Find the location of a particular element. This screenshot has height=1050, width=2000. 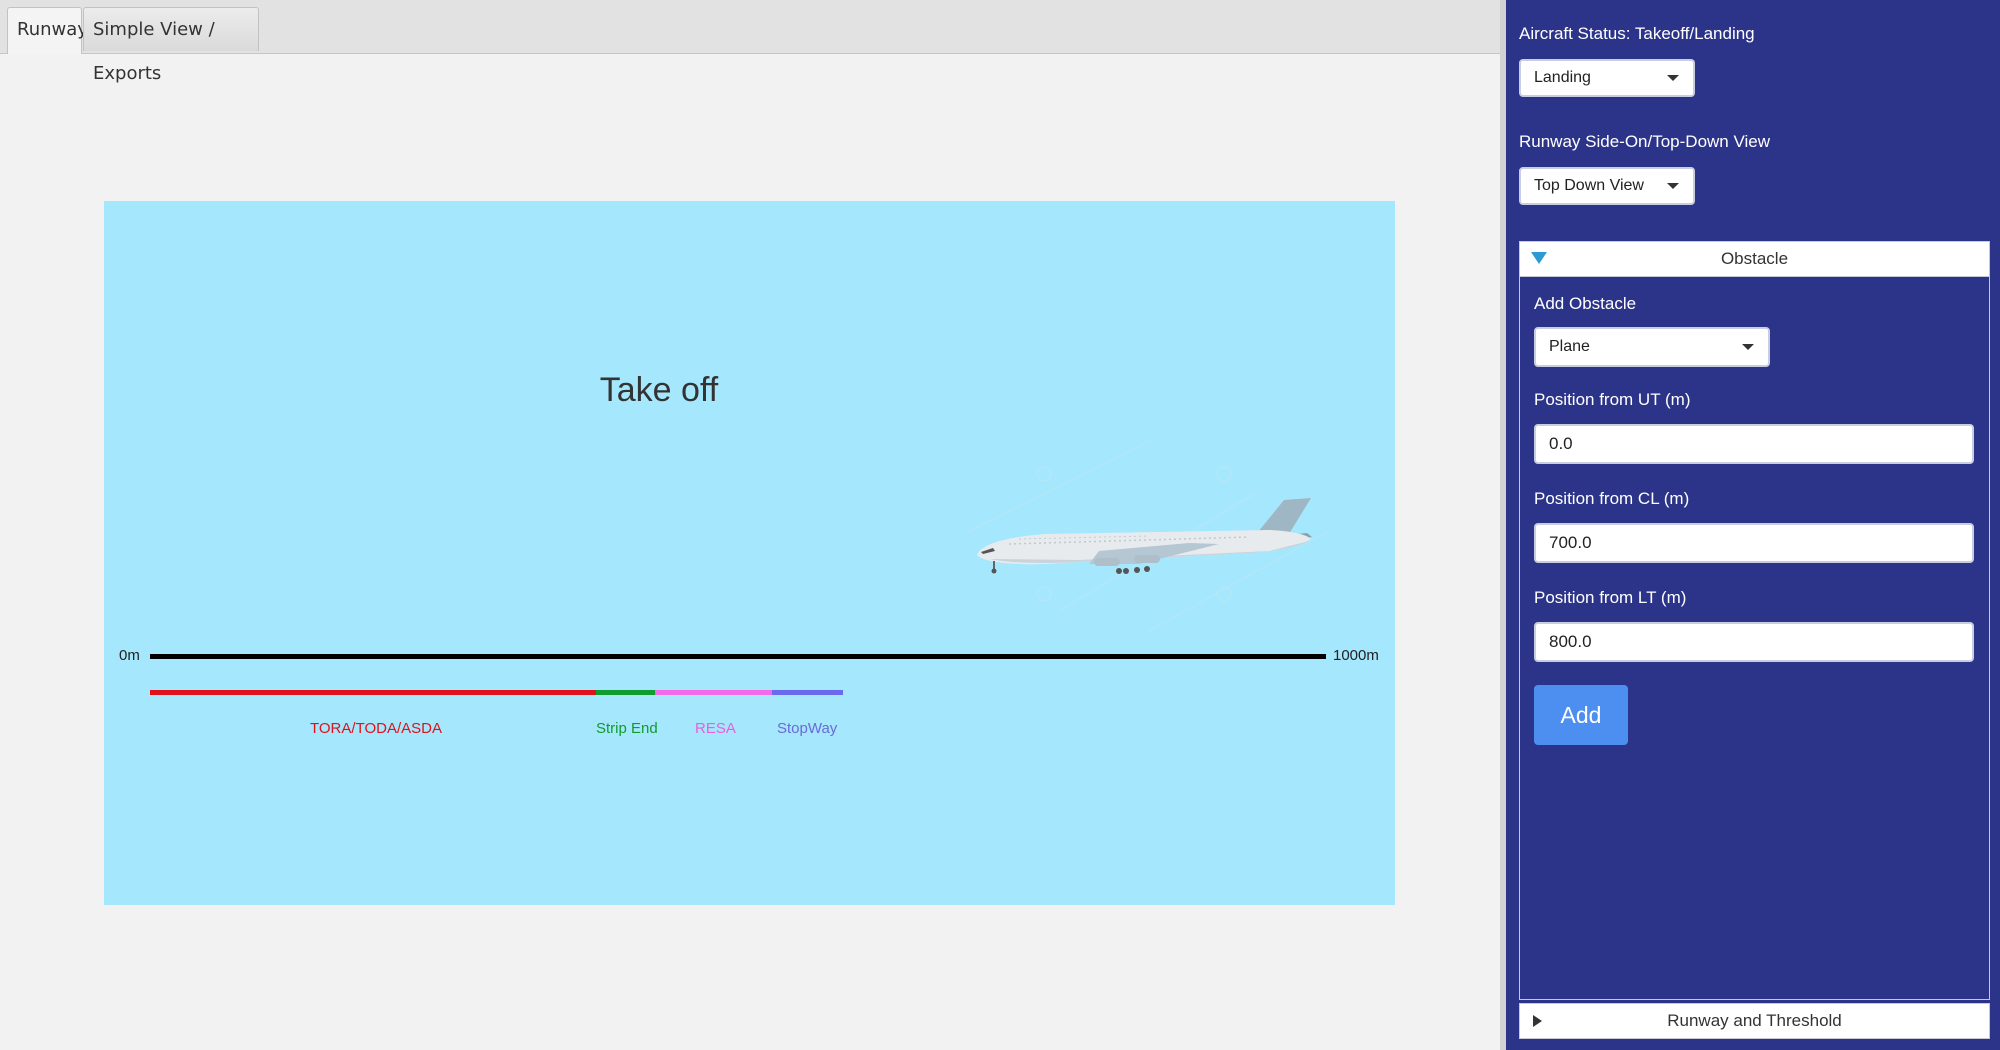

runway-view-label: Runway Side-On/Top-Down View is located at coordinates (1645, 141).